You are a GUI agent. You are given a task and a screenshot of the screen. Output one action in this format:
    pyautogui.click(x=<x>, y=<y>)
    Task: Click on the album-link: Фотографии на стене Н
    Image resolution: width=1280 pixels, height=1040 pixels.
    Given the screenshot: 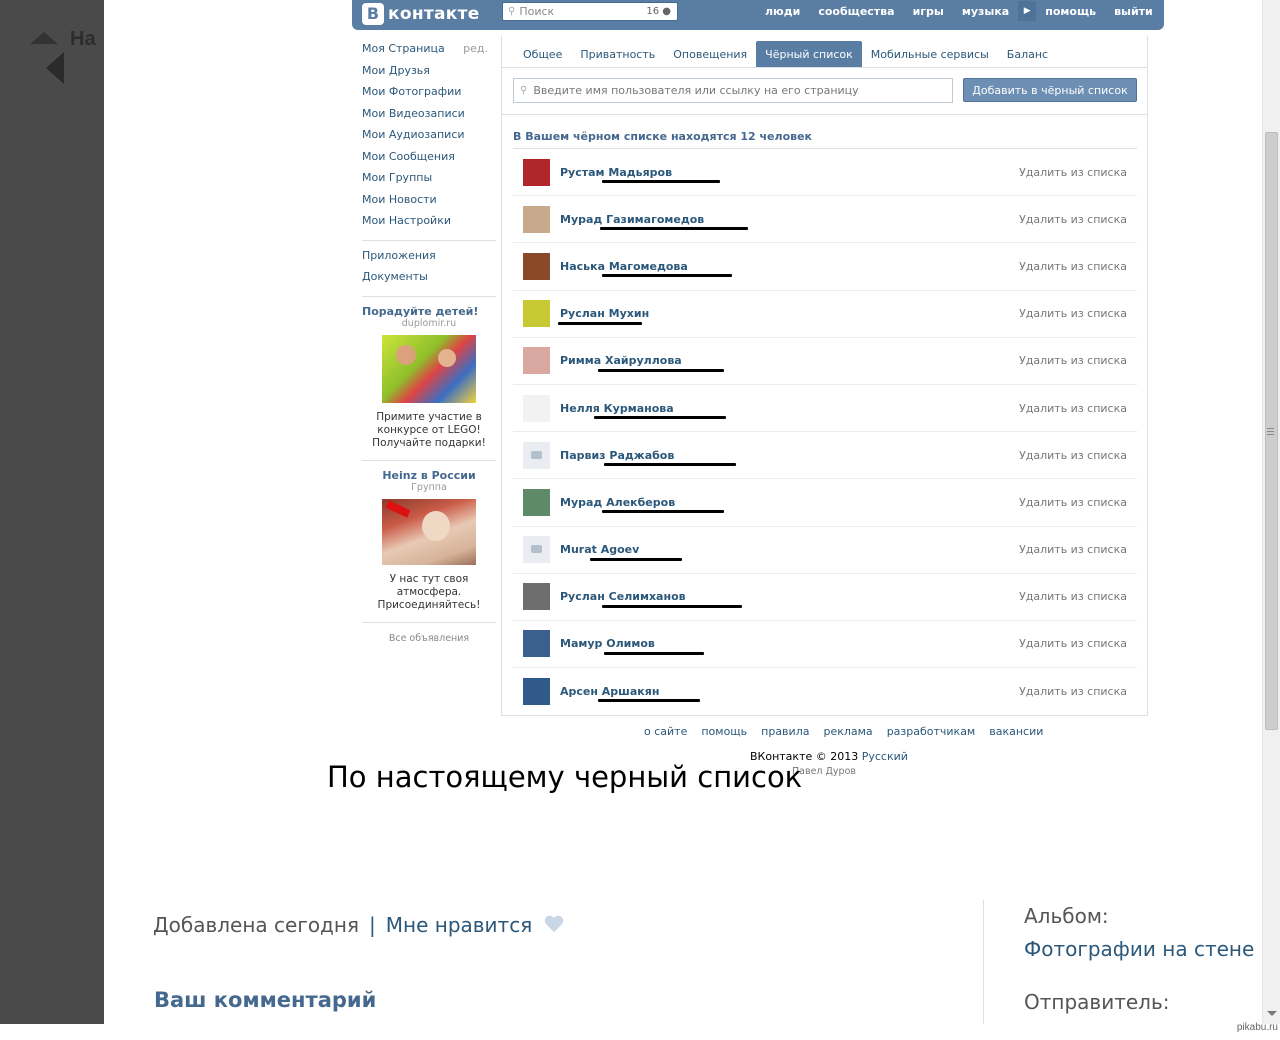 What is the action you would take?
    pyautogui.click(x=1143, y=949)
    